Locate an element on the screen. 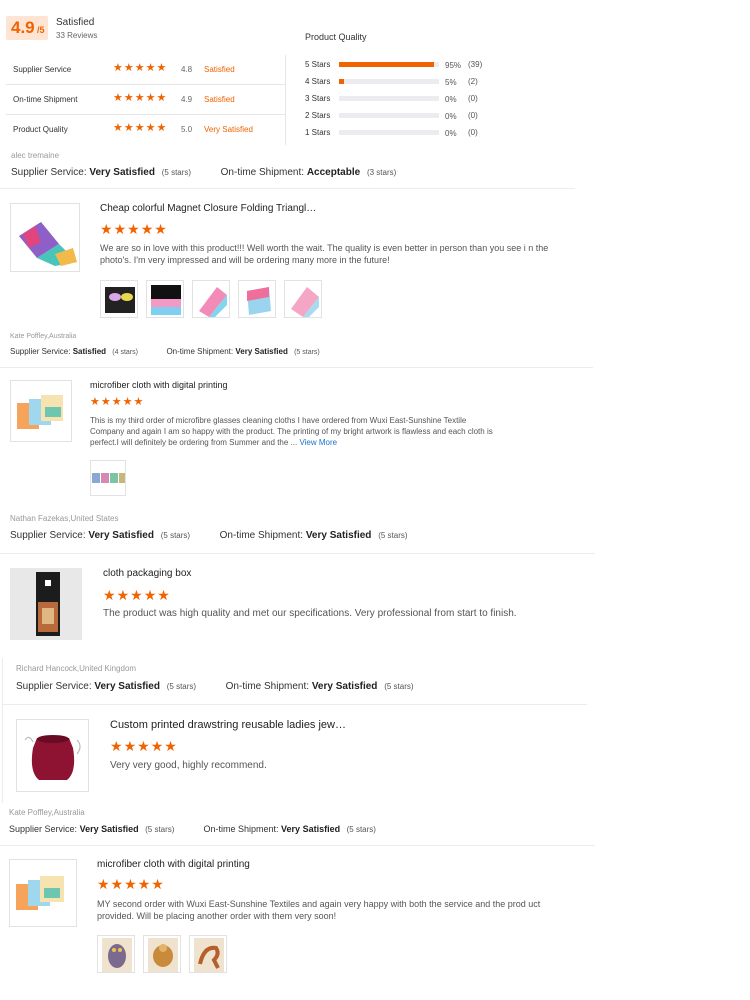 Image resolution: width=750 pixels, height=1000 pixels. histogram-pct: 5% is located at coordinates (451, 82).